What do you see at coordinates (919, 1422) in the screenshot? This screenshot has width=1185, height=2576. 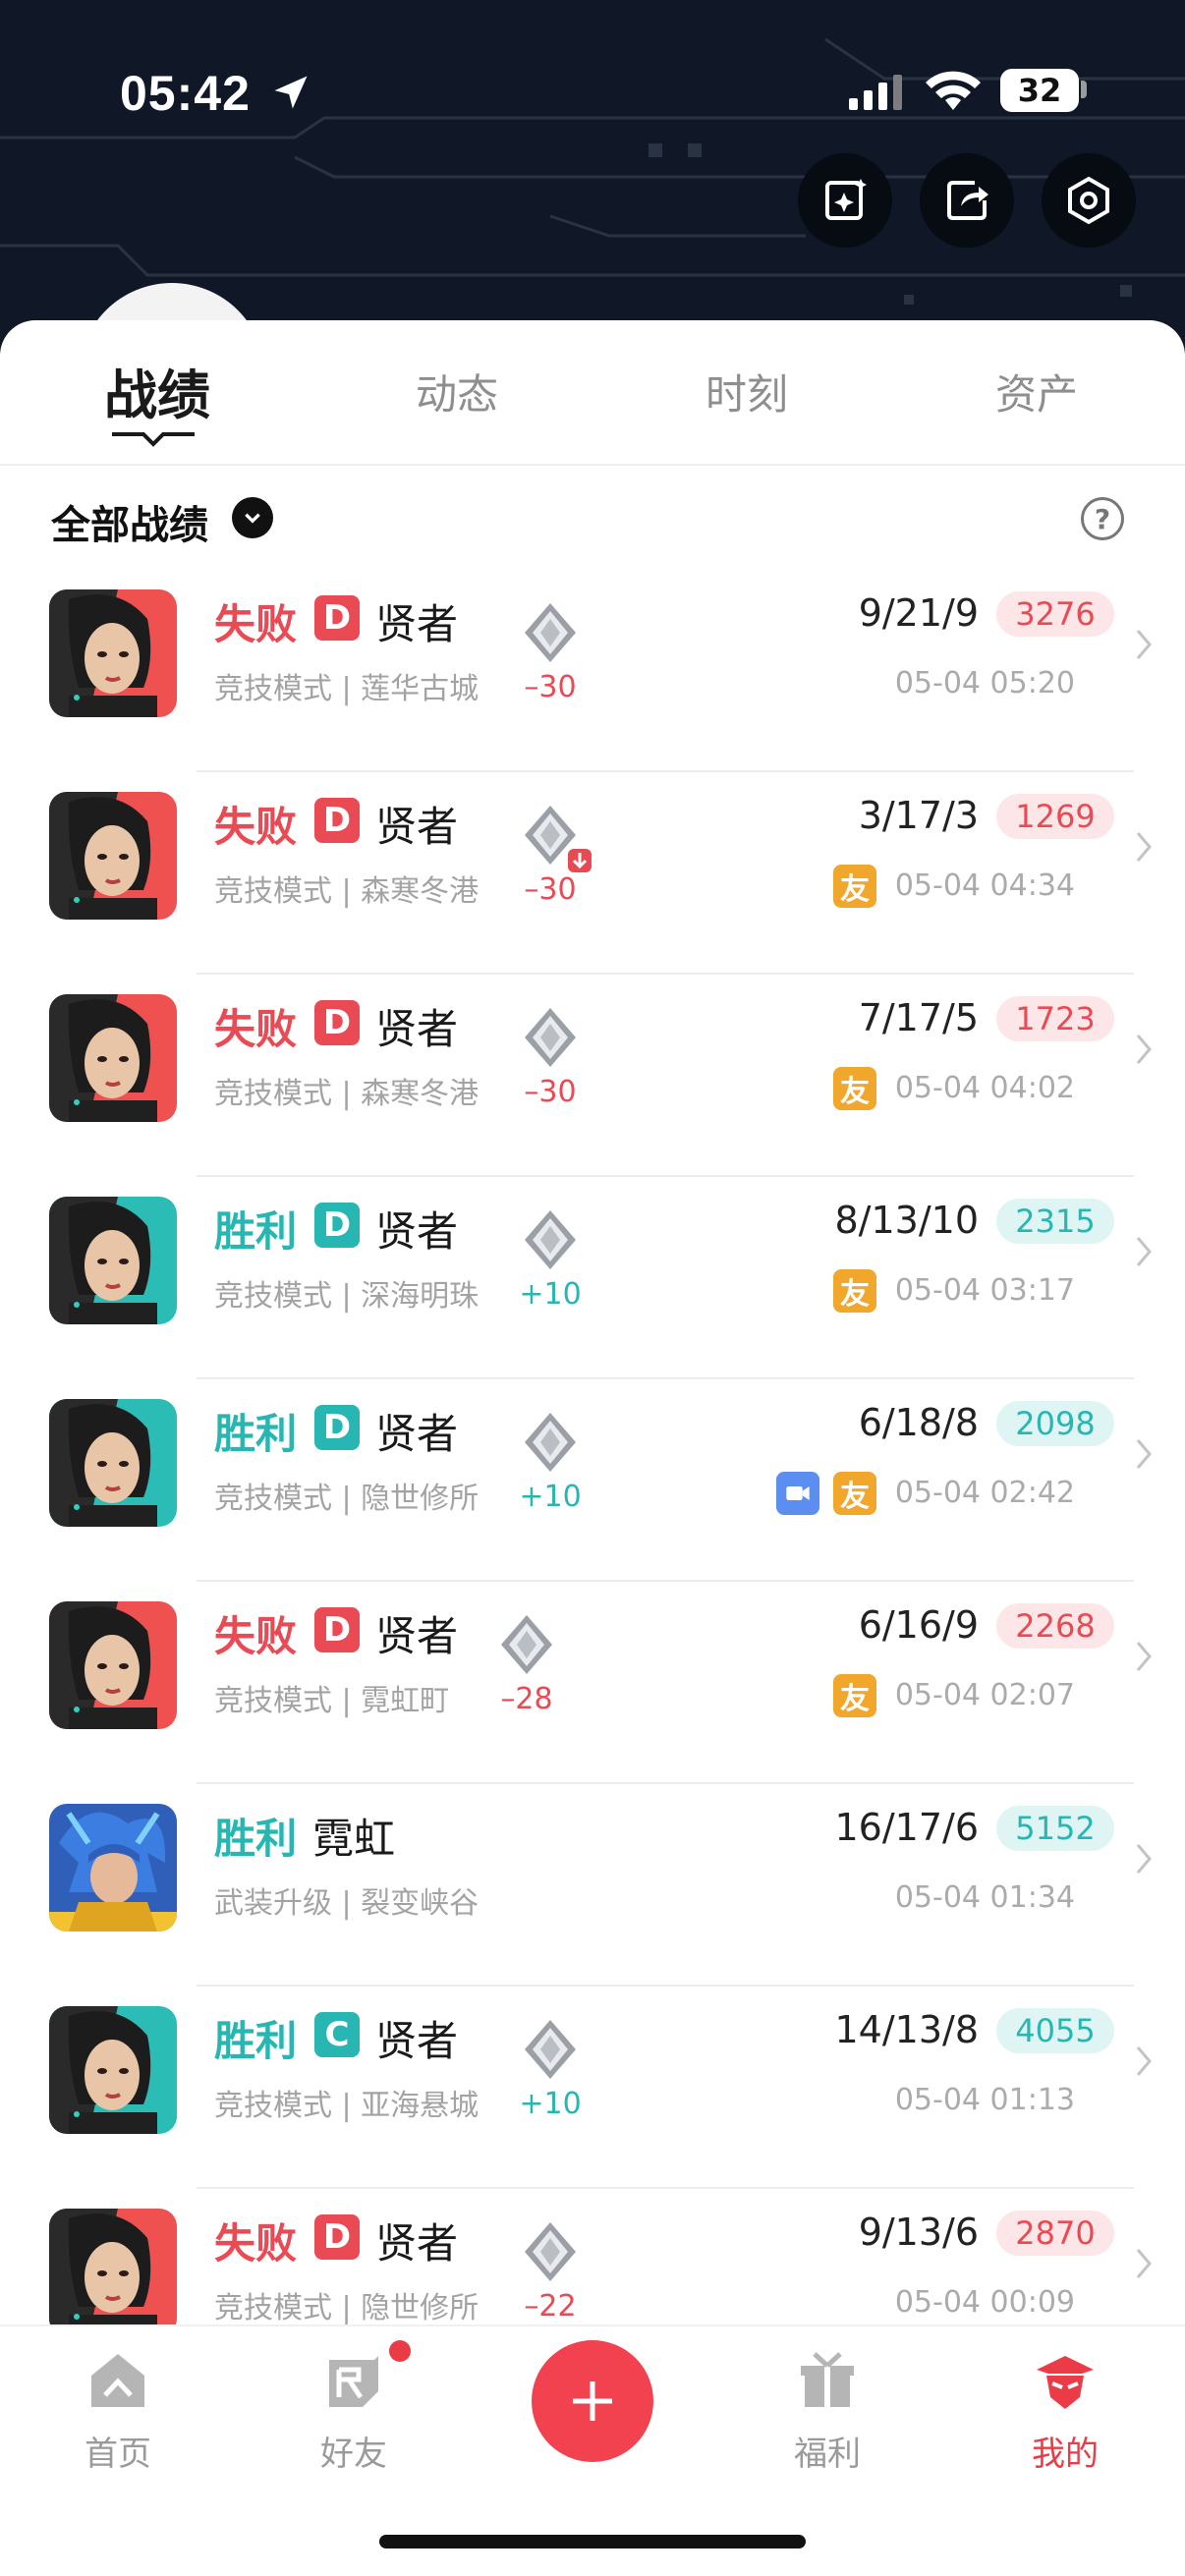 I see `kda: 6/18/8` at bounding box center [919, 1422].